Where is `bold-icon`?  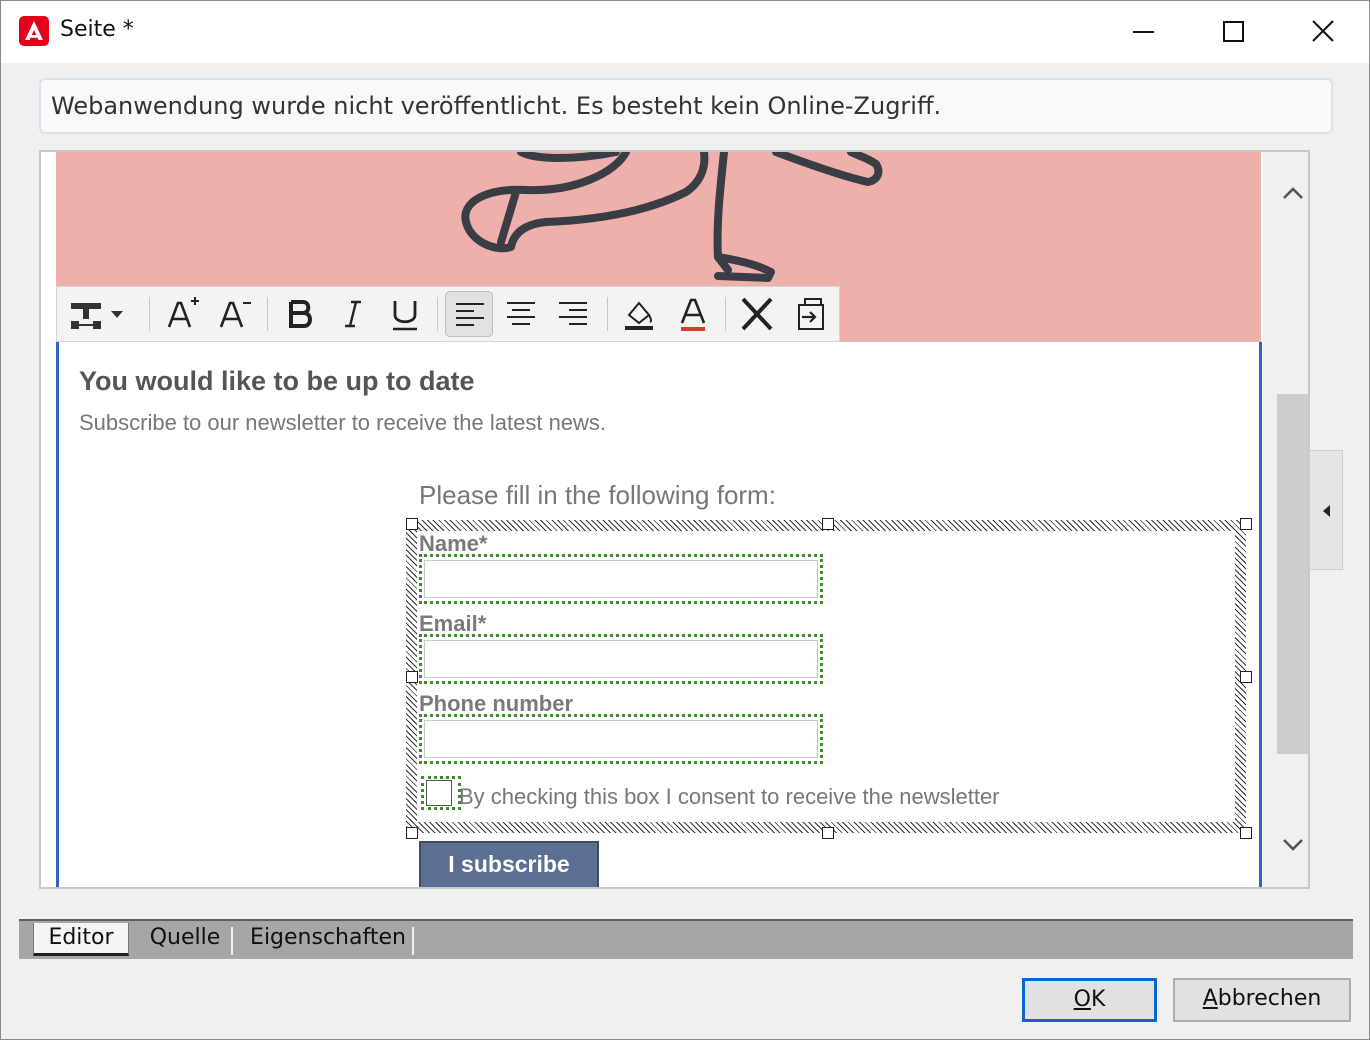 bold-icon is located at coordinates (300, 314).